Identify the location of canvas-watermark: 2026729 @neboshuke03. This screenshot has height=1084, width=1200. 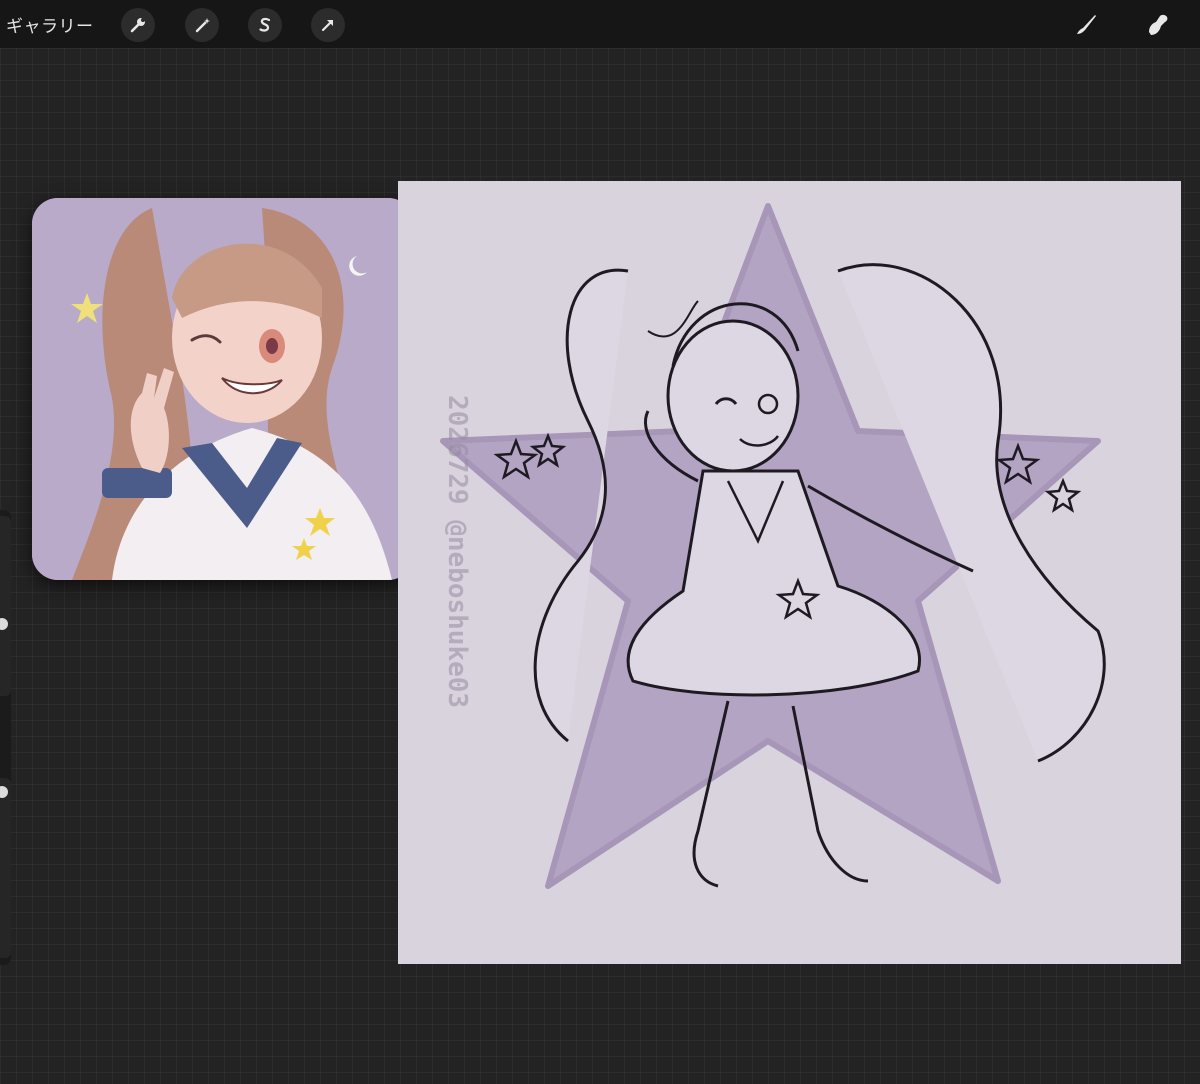
(455, 551).